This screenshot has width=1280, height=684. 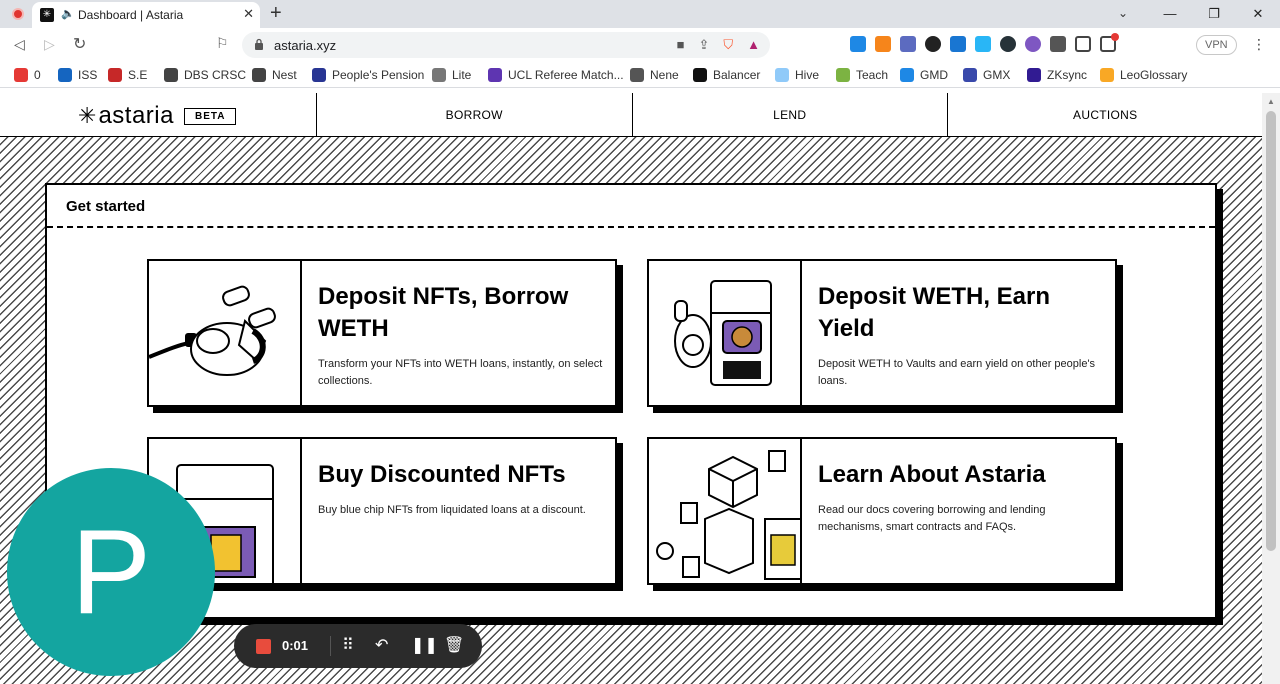 I want to click on site-header: ✳ astaria BETA BORROW LEND AUCTIONS, so click(x=631, y=115).